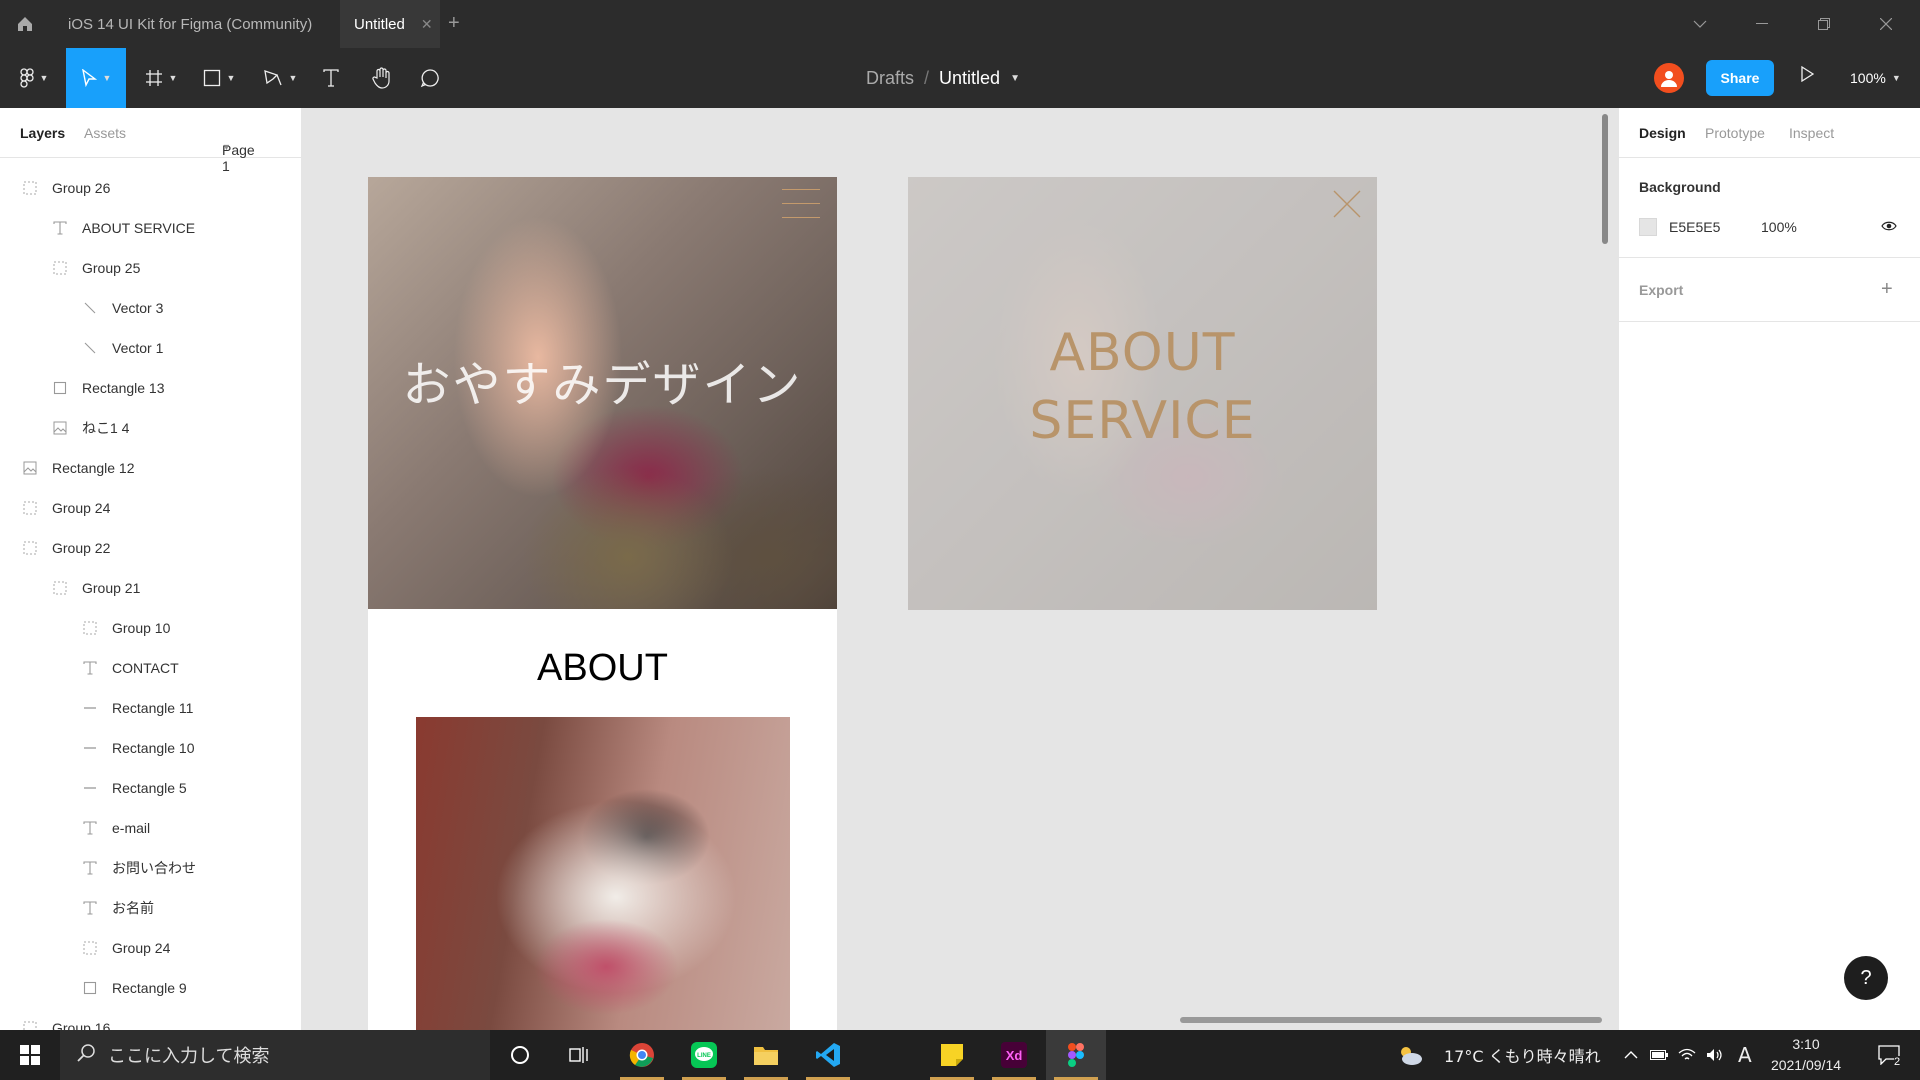 This screenshot has width=1920, height=1080. What do you see at coordinates (161, 78) in the screenshot?
I see `frame-tool-button: ▼` at bounding box center [161, 78].